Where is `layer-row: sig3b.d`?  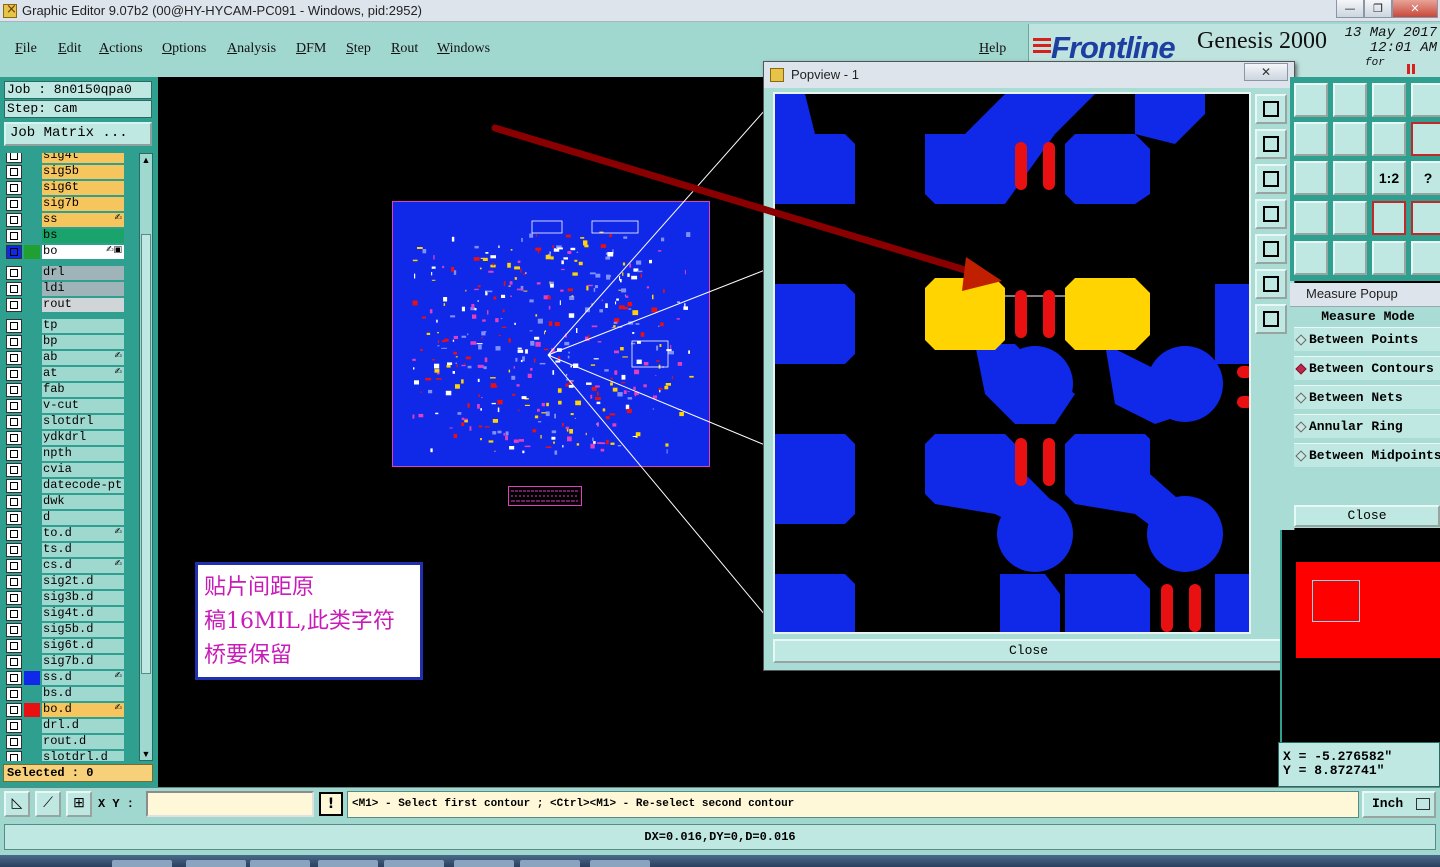
layer-row: sig3b.d is located at coordinates (65, 598).